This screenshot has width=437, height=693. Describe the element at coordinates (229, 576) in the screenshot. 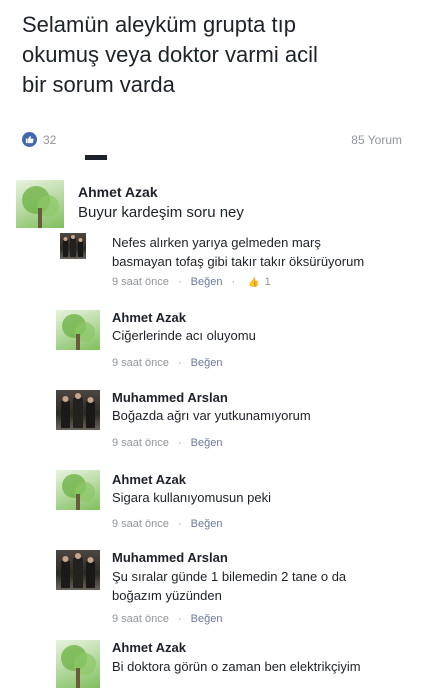

I see `reply-line: Şu sıralar günde 1 bilemedin 2 tane o da` at that location.